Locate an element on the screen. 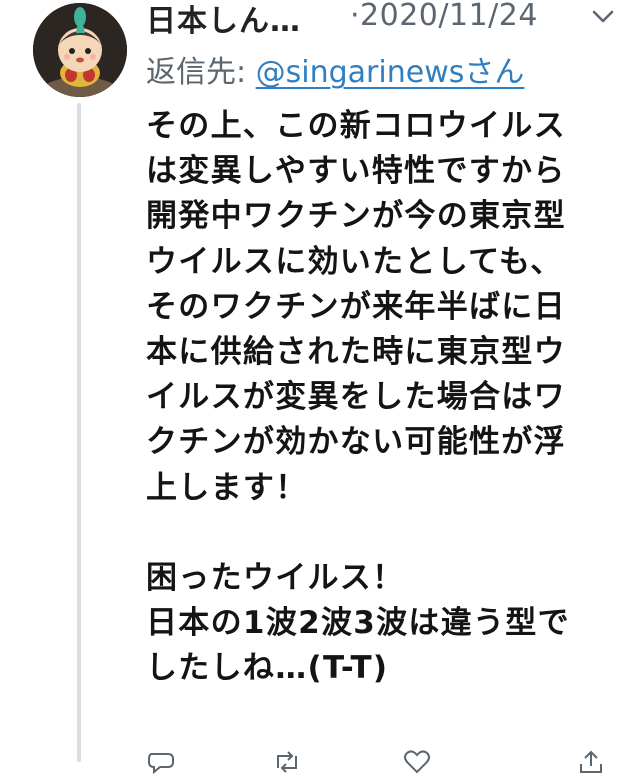 The height and width of the screenshot is (774, 640). retweet-button is located at coordinates (287, 762).